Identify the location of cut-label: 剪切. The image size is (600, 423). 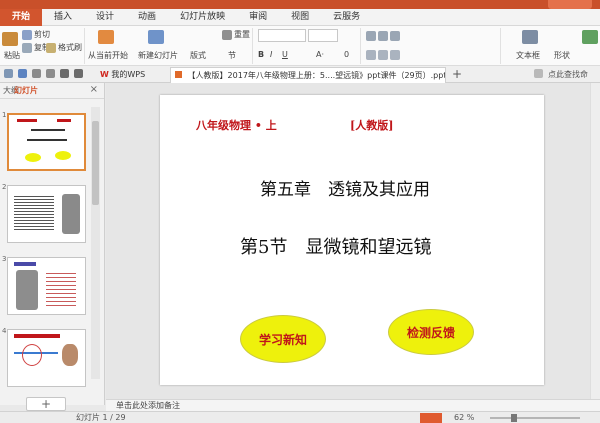
(42, 34).